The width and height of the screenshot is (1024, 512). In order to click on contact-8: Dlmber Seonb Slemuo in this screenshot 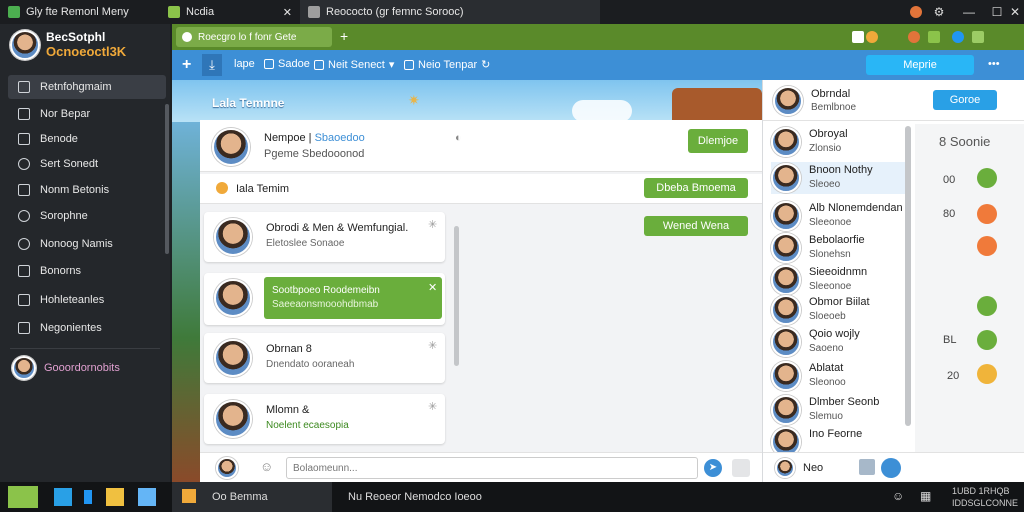, I will do `click(841, 410)`.